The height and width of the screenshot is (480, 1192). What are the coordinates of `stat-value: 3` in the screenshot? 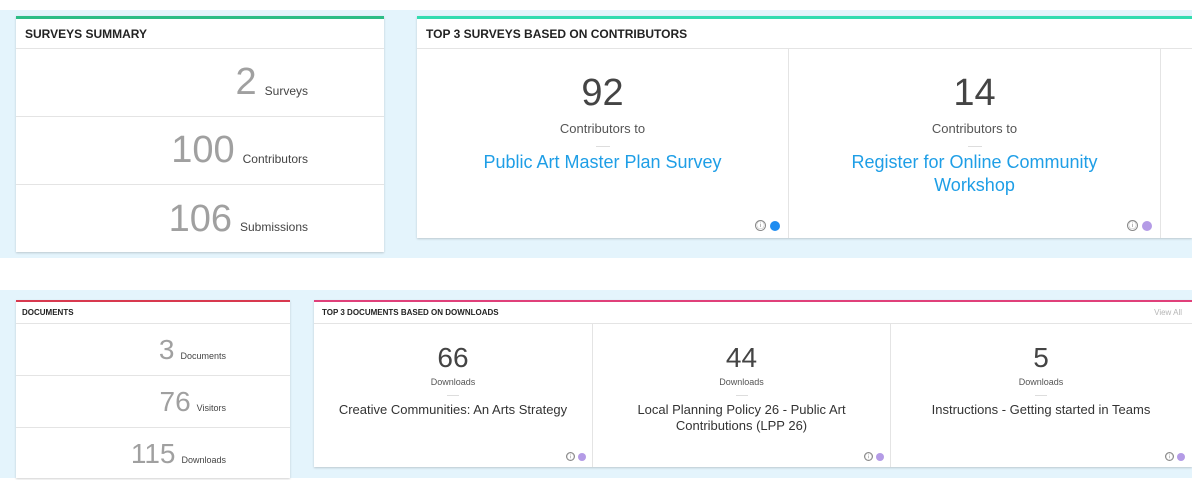 It's located at (166, 349).